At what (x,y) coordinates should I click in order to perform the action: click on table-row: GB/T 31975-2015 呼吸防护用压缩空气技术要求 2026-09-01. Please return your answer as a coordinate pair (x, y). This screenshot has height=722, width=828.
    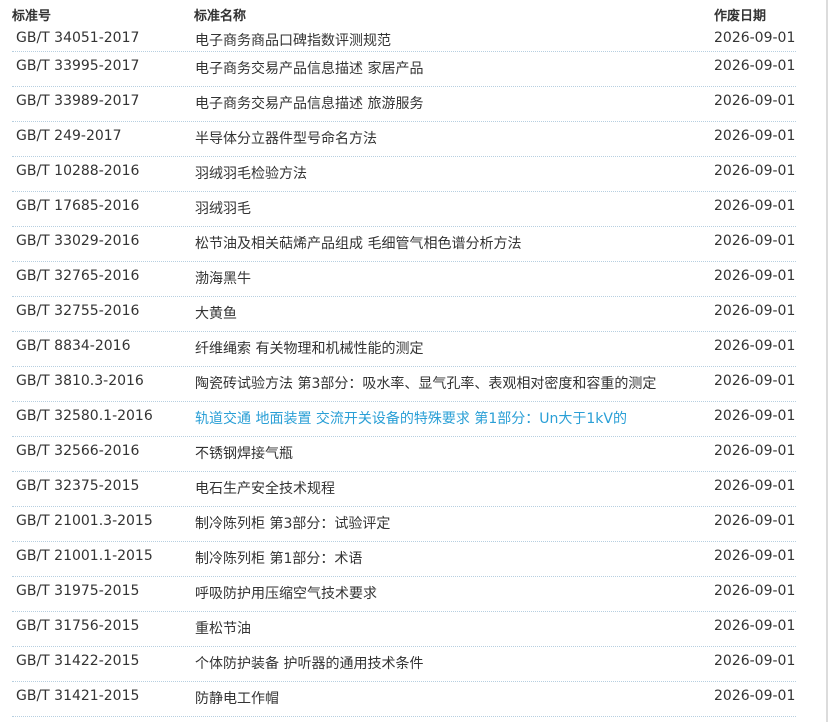
    Looking at the image, I should click on (404, 594).